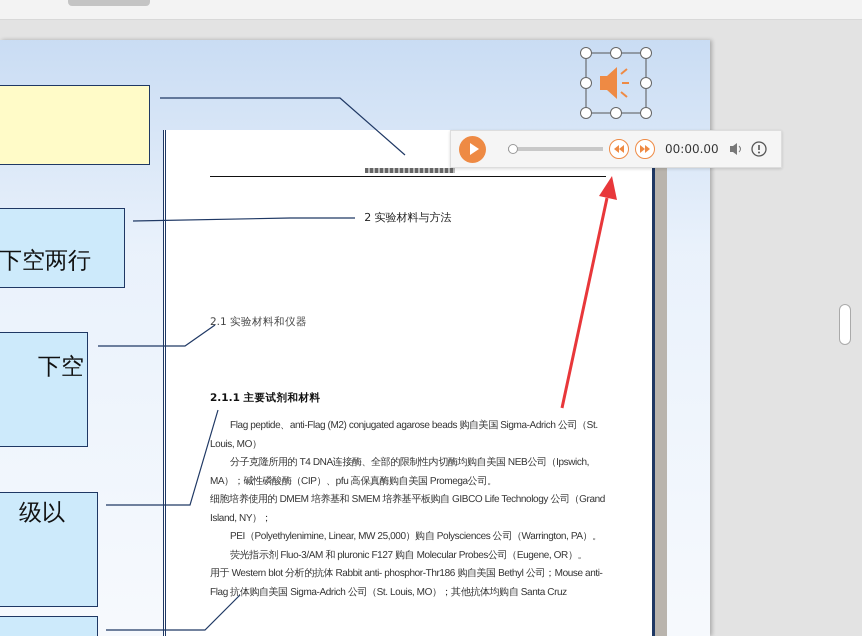 Image resolution: width=862 pixels, height=636 pixels. I want to click on paragraph: 荧光指示剂 Fluo-3/AM 和 pluronic F127 购自 Molecular Probes公司（Eugene, OR）。, so click(408, 555).